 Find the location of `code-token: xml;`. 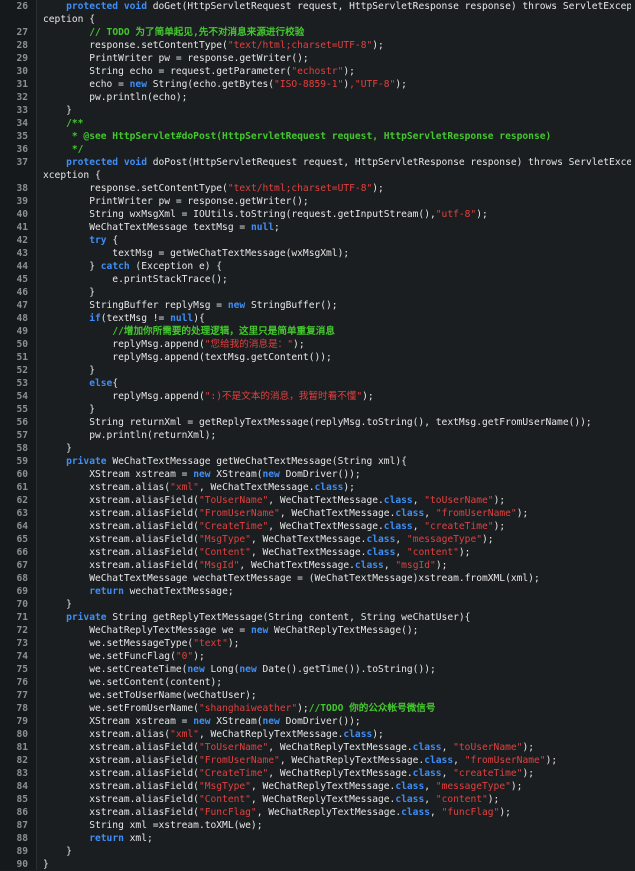

code-token: xml; is located at coordinates (138, 838).